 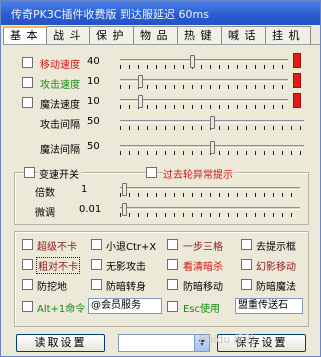 I want to click on attack-interval-value: 50, so click(x=93, y=121).